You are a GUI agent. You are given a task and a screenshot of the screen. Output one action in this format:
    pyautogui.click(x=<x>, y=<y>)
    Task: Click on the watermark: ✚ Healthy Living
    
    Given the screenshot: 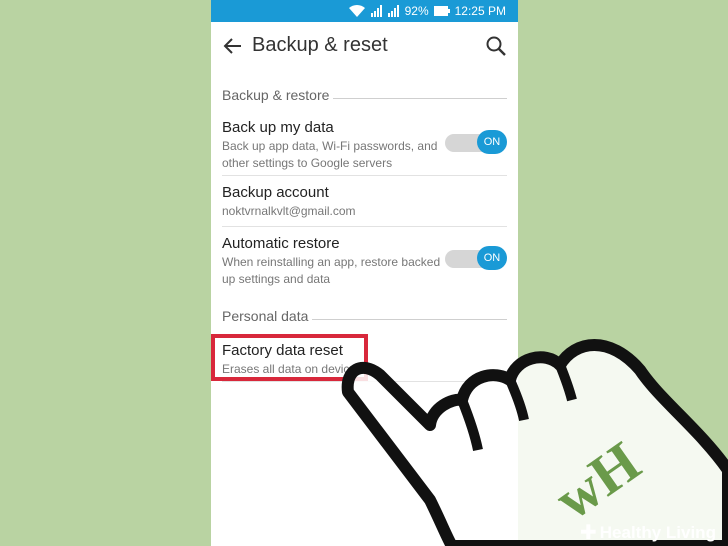 What is the action you would take?
    pyautogui.click(x=648, y=532)
    